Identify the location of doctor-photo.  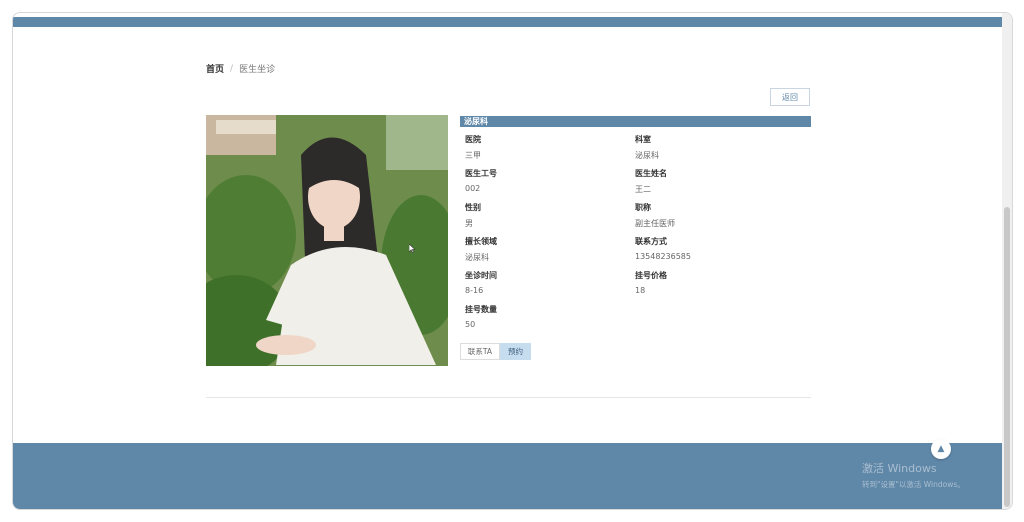
(327, 240).